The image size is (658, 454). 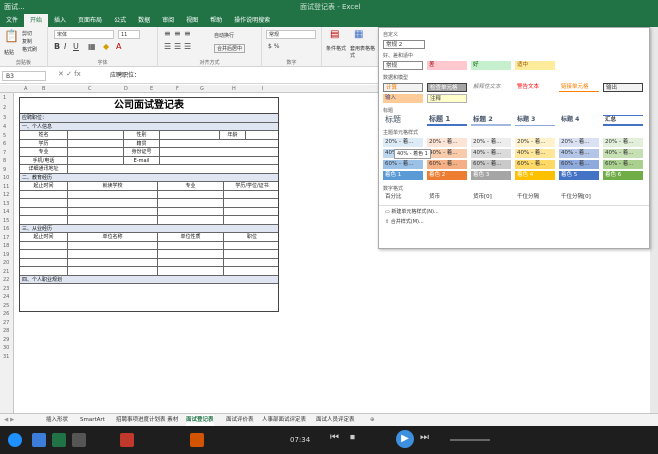 What do you see at coordinates (36, 20) in the screenshot?
I see `tab-home: 开始` at bounding box center [36, 20].